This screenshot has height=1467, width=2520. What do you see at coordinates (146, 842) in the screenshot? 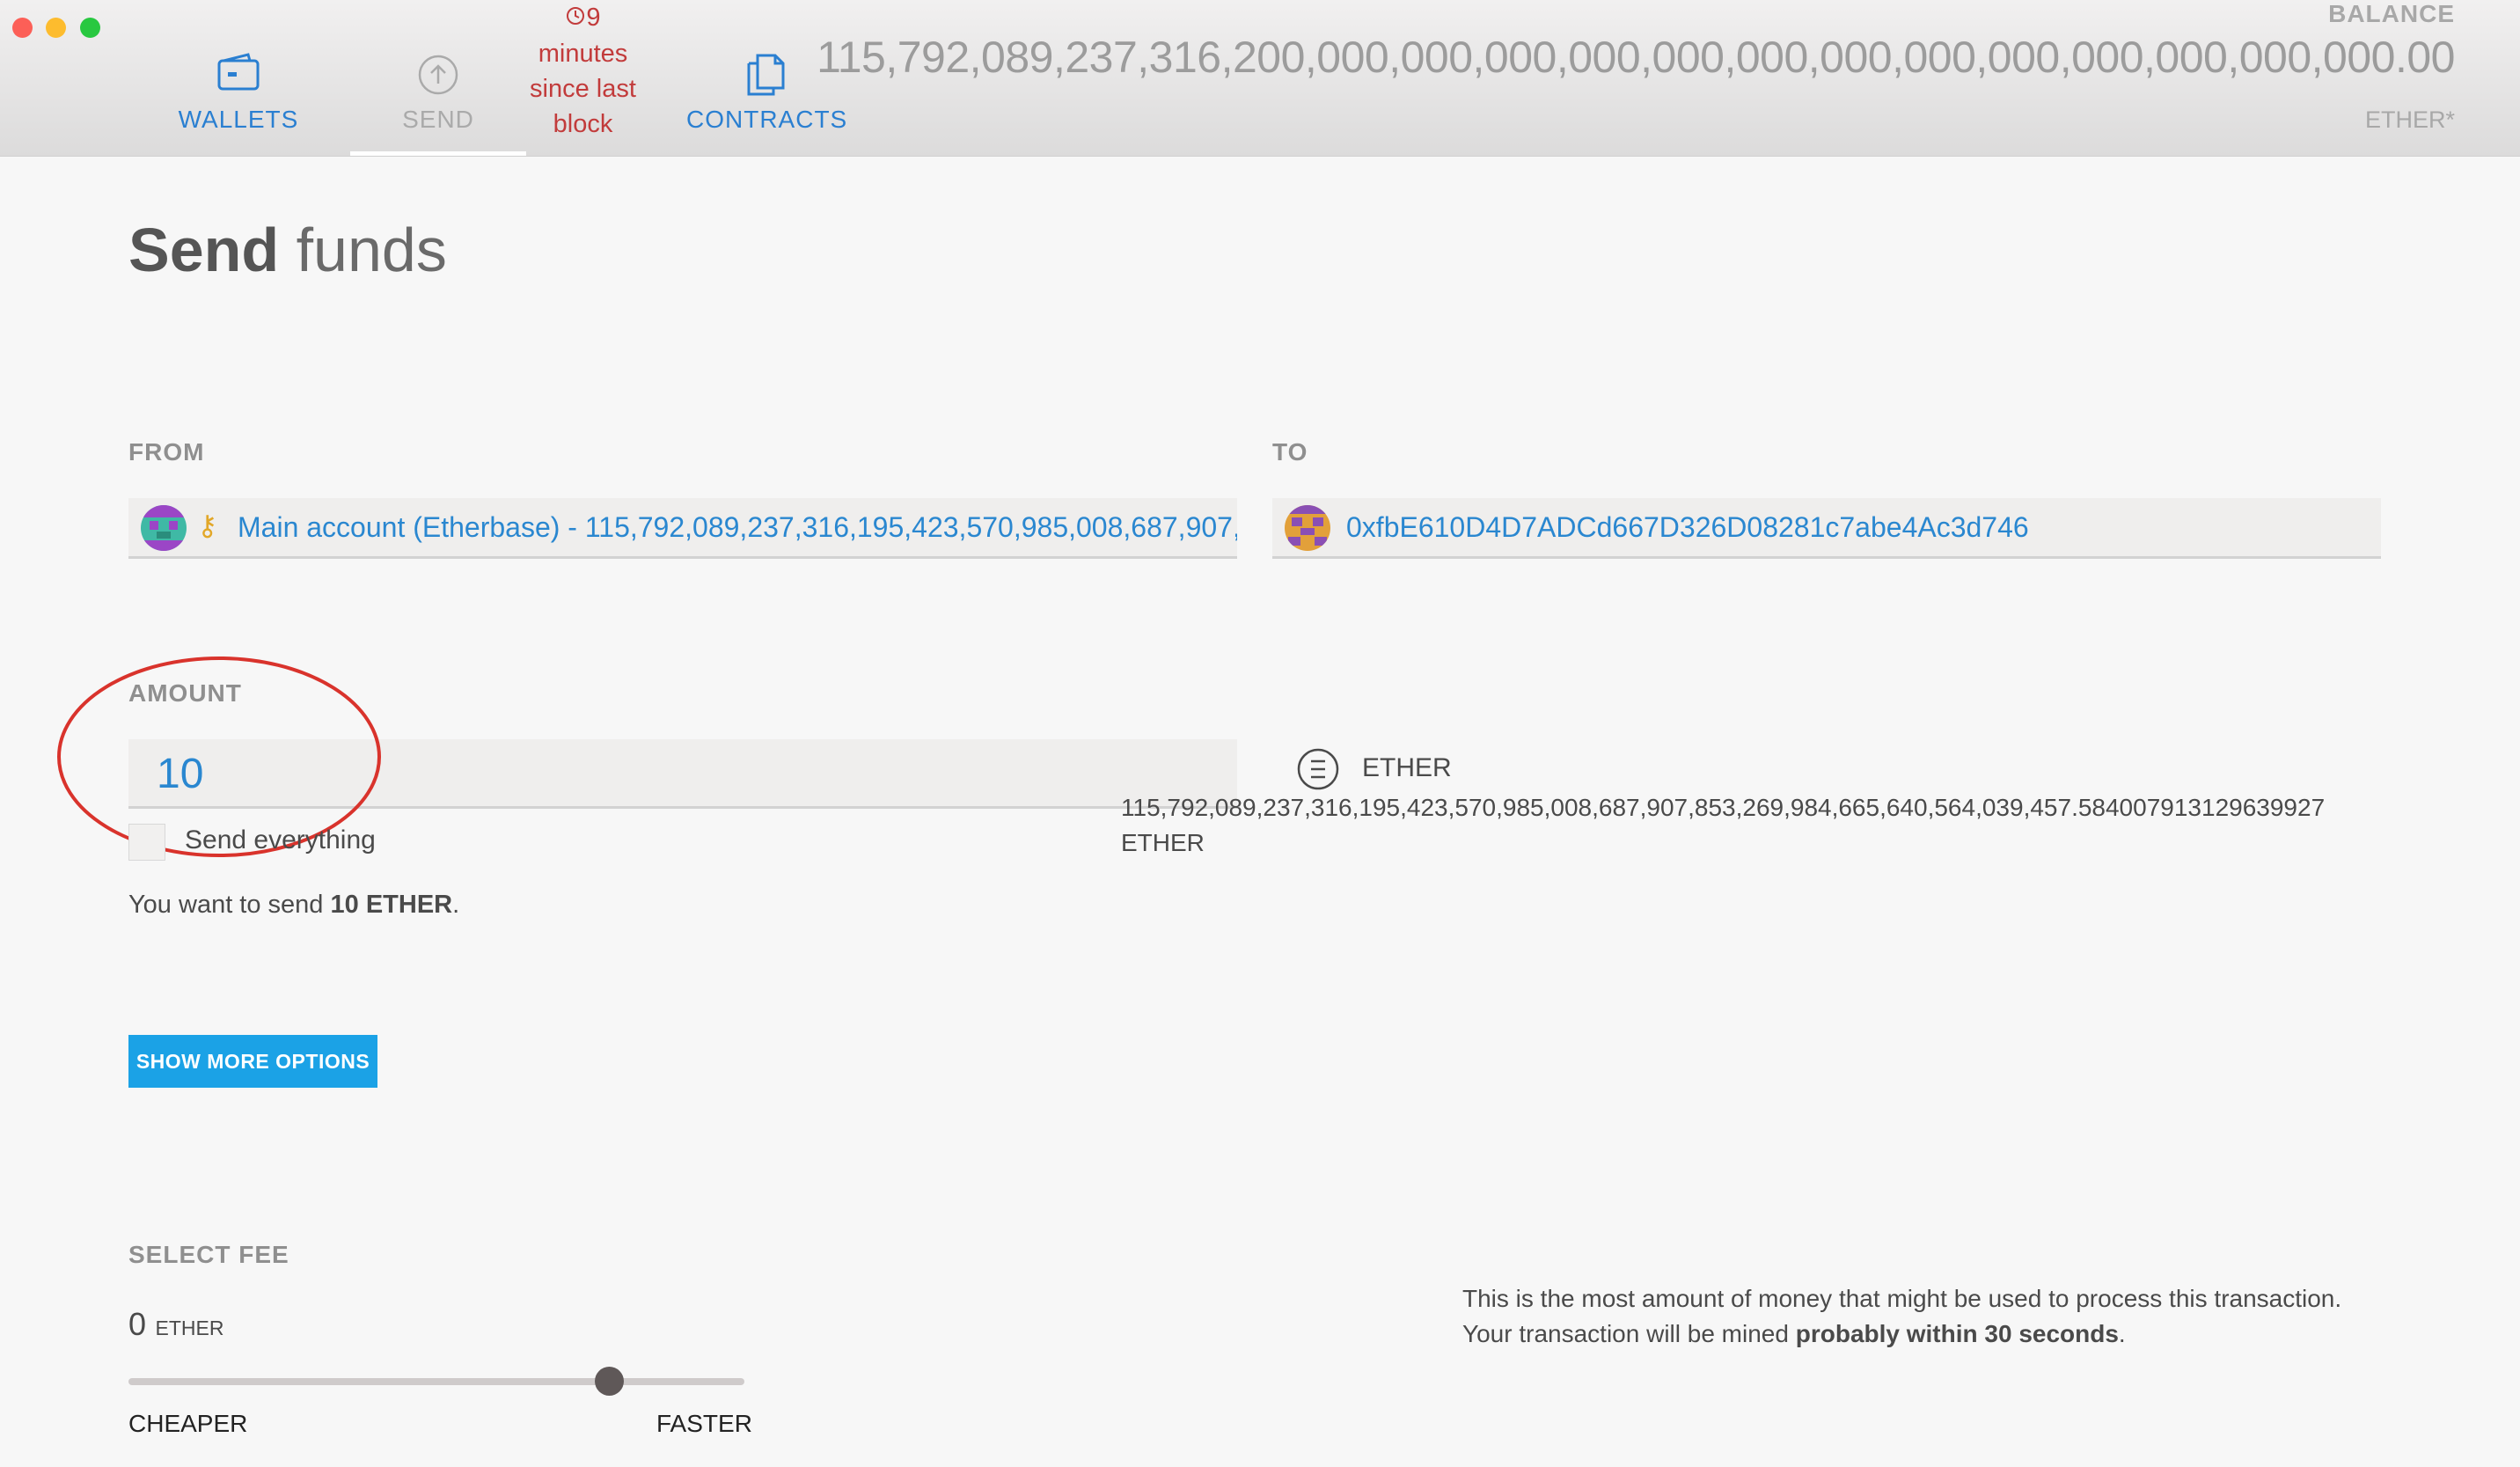
I see `send-everything-checkbox` at bounding box center [146, 842].